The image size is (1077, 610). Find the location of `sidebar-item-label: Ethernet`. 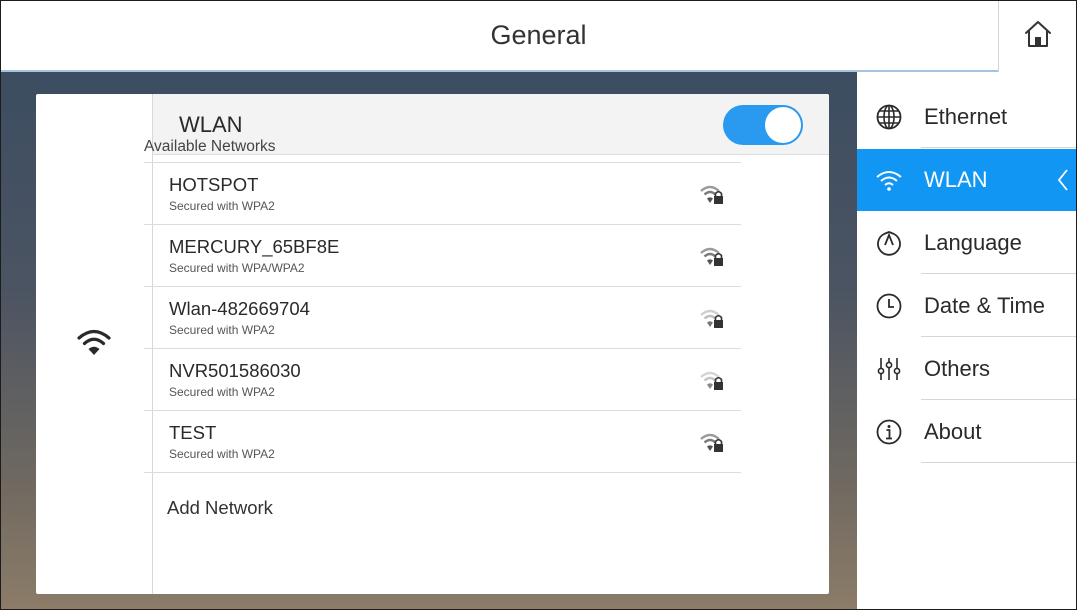

sidebar-item-label: Ethernet is located at coordinates (966, 116).